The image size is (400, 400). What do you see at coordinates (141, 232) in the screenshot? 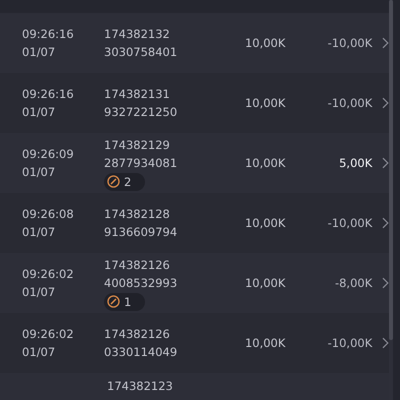
I see `id-text: 9136609794` at bounding box center [141, 232].